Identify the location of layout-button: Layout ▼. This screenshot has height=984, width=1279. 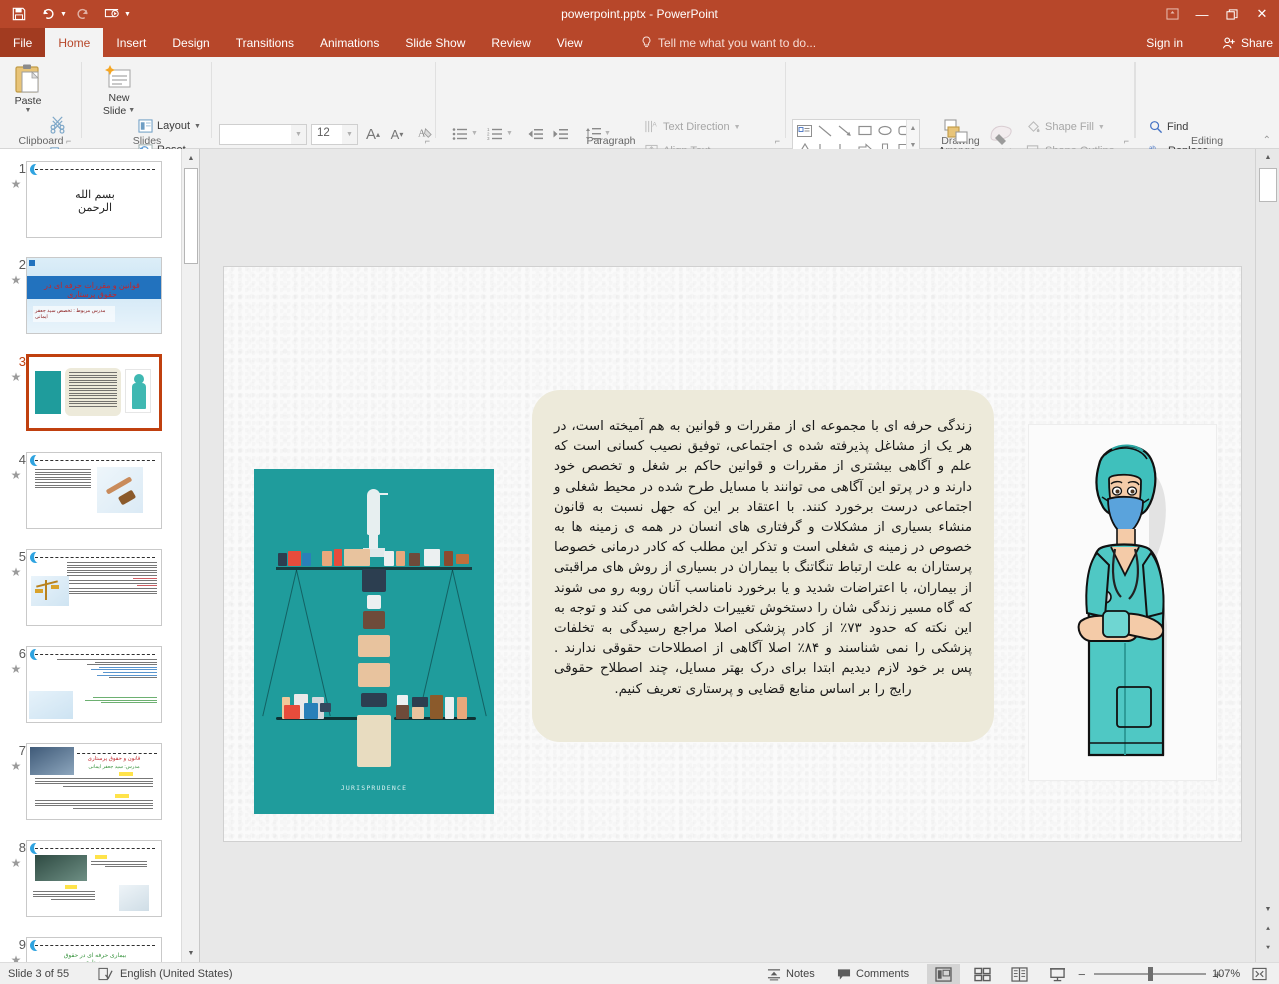
(169, 126).